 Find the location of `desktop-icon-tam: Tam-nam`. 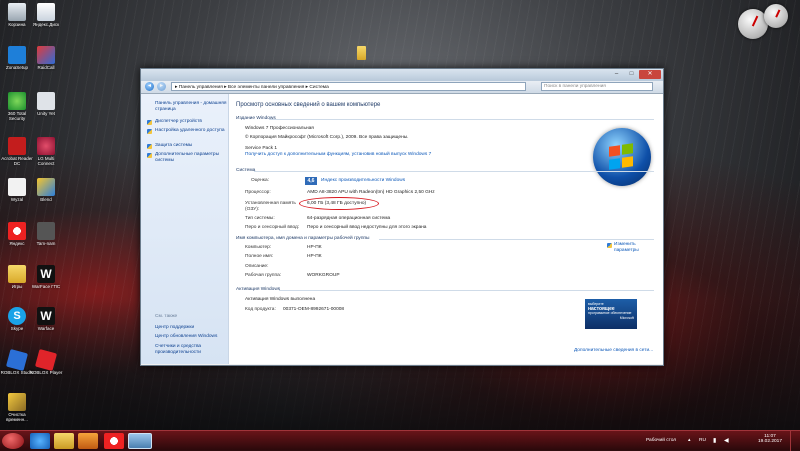

desktop-icon-tam: Tam-nam is located at coordinates (46, 234).